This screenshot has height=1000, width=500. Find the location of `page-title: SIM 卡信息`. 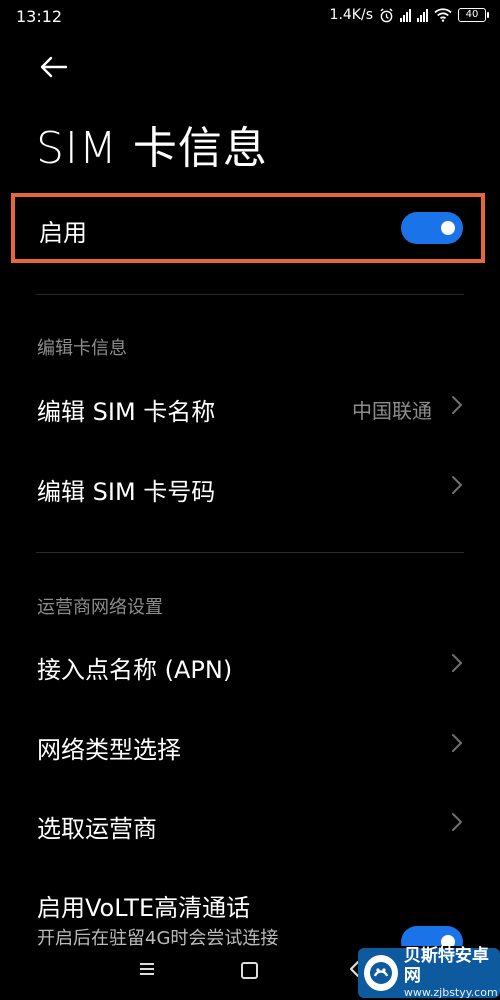

page-title: SIM 卡信息 is located at coordinates (152, 148).